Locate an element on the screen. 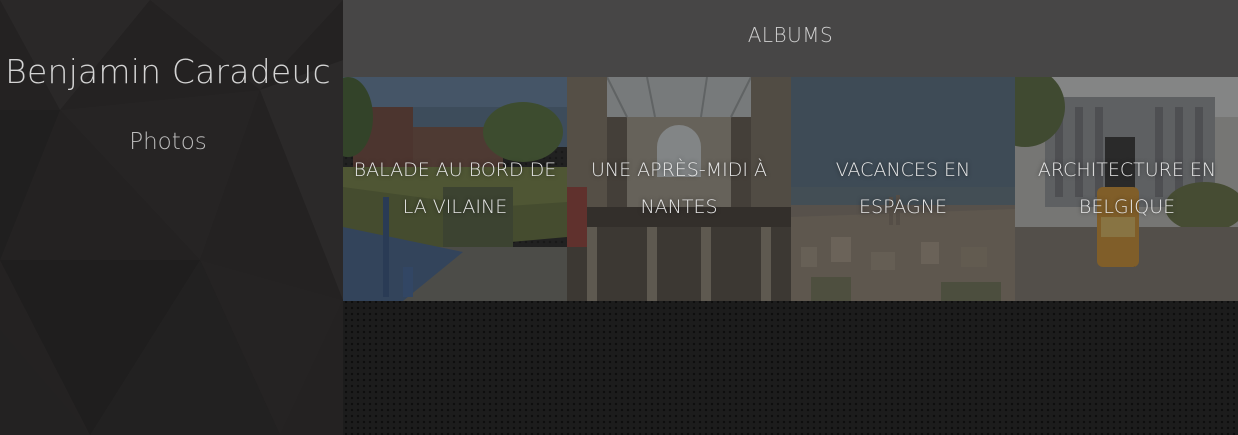 This screenshot has width=1238, height=435. album-title: UNE APRÈS-MIDI À NANTES is located at coordinates (678, 188).